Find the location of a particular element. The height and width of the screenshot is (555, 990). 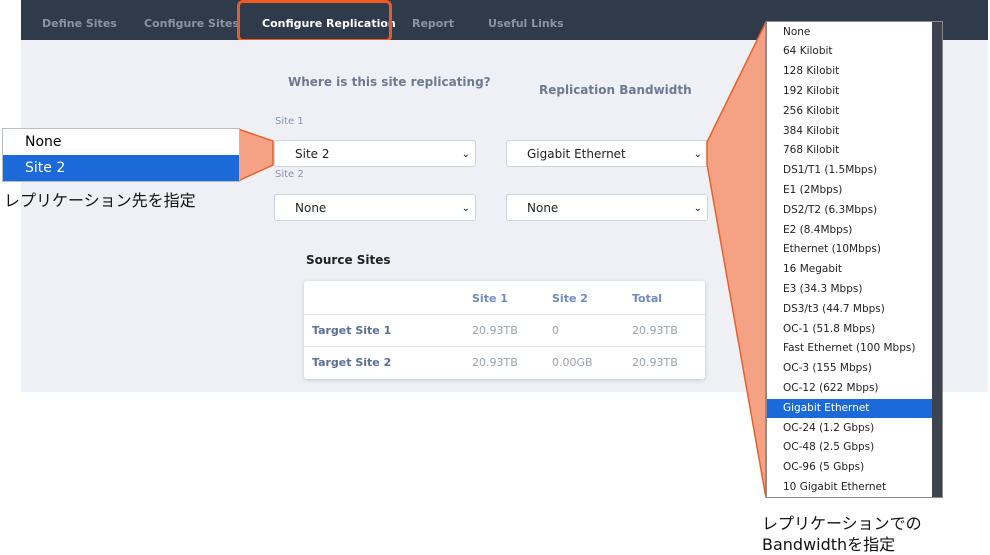

bandwidth-option: OC-48 (2.5 Gbps) is located at coordinates (850, 448).